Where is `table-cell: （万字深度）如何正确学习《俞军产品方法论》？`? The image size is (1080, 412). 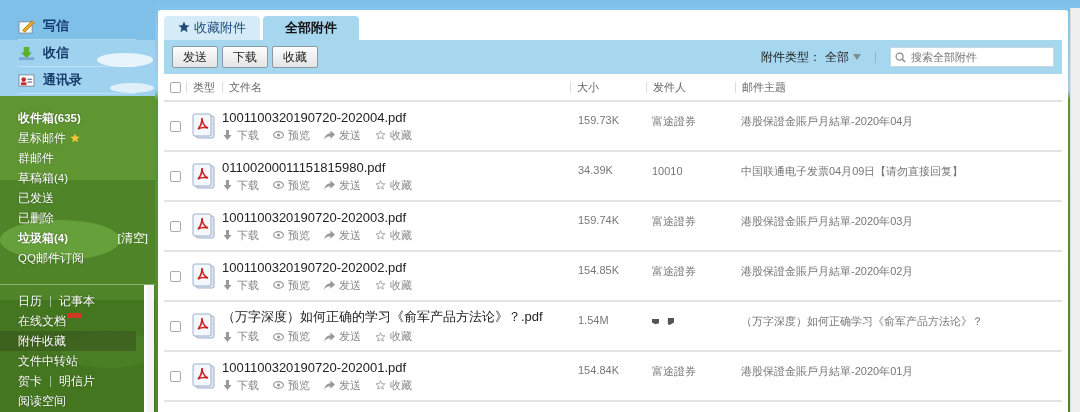 table-cell: （万字深度）如何正确学习《俞军产品方法论》？ is located at coordinates (862, 321).